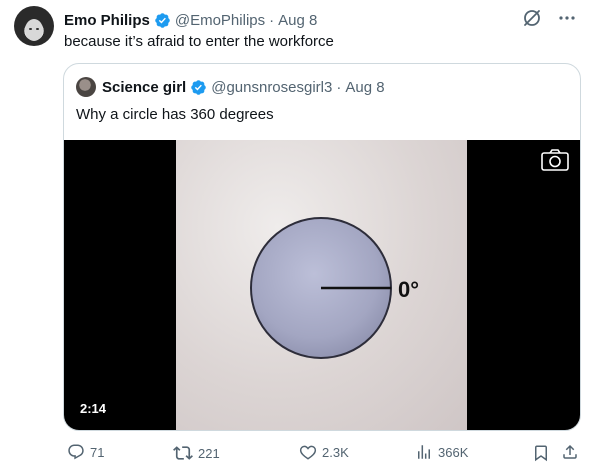  Describe the element at coordinates (308, 452) in the screenshot. I see `like-icon` at that location.